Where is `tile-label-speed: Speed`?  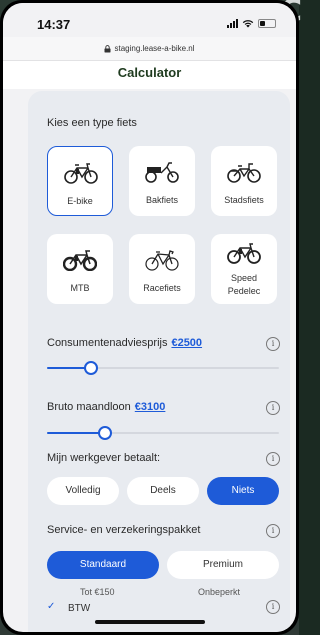 tile-label-speed: Speed is located at coordinates (244, 278).